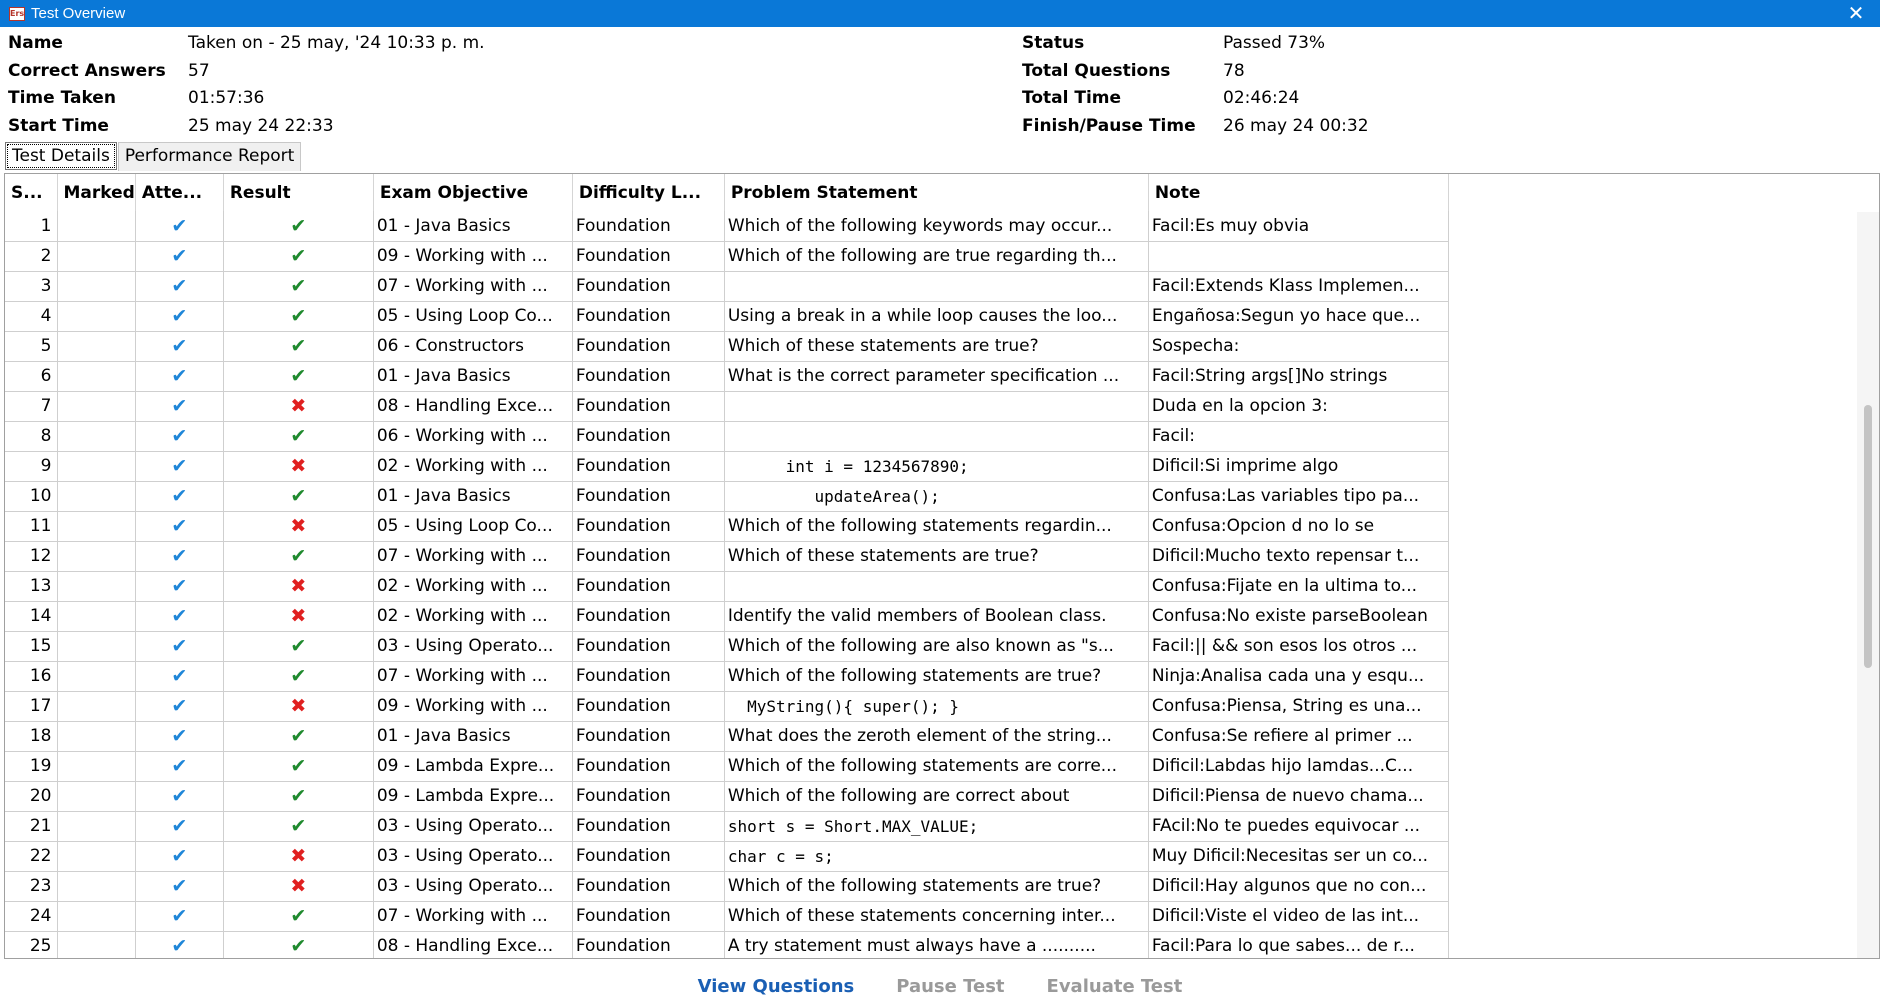 The width and height of the screenshot is (1880, 1000). Describe the element at coordinates (87, 70) in the screenshot. I see `summary-label: Correct Answers` at that location.